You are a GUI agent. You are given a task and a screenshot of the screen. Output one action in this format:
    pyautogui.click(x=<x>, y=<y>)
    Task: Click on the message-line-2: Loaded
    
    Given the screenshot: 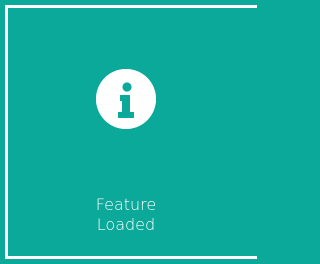 What is the action you would take?
    pyautogui.click(x=126, y=224)
    